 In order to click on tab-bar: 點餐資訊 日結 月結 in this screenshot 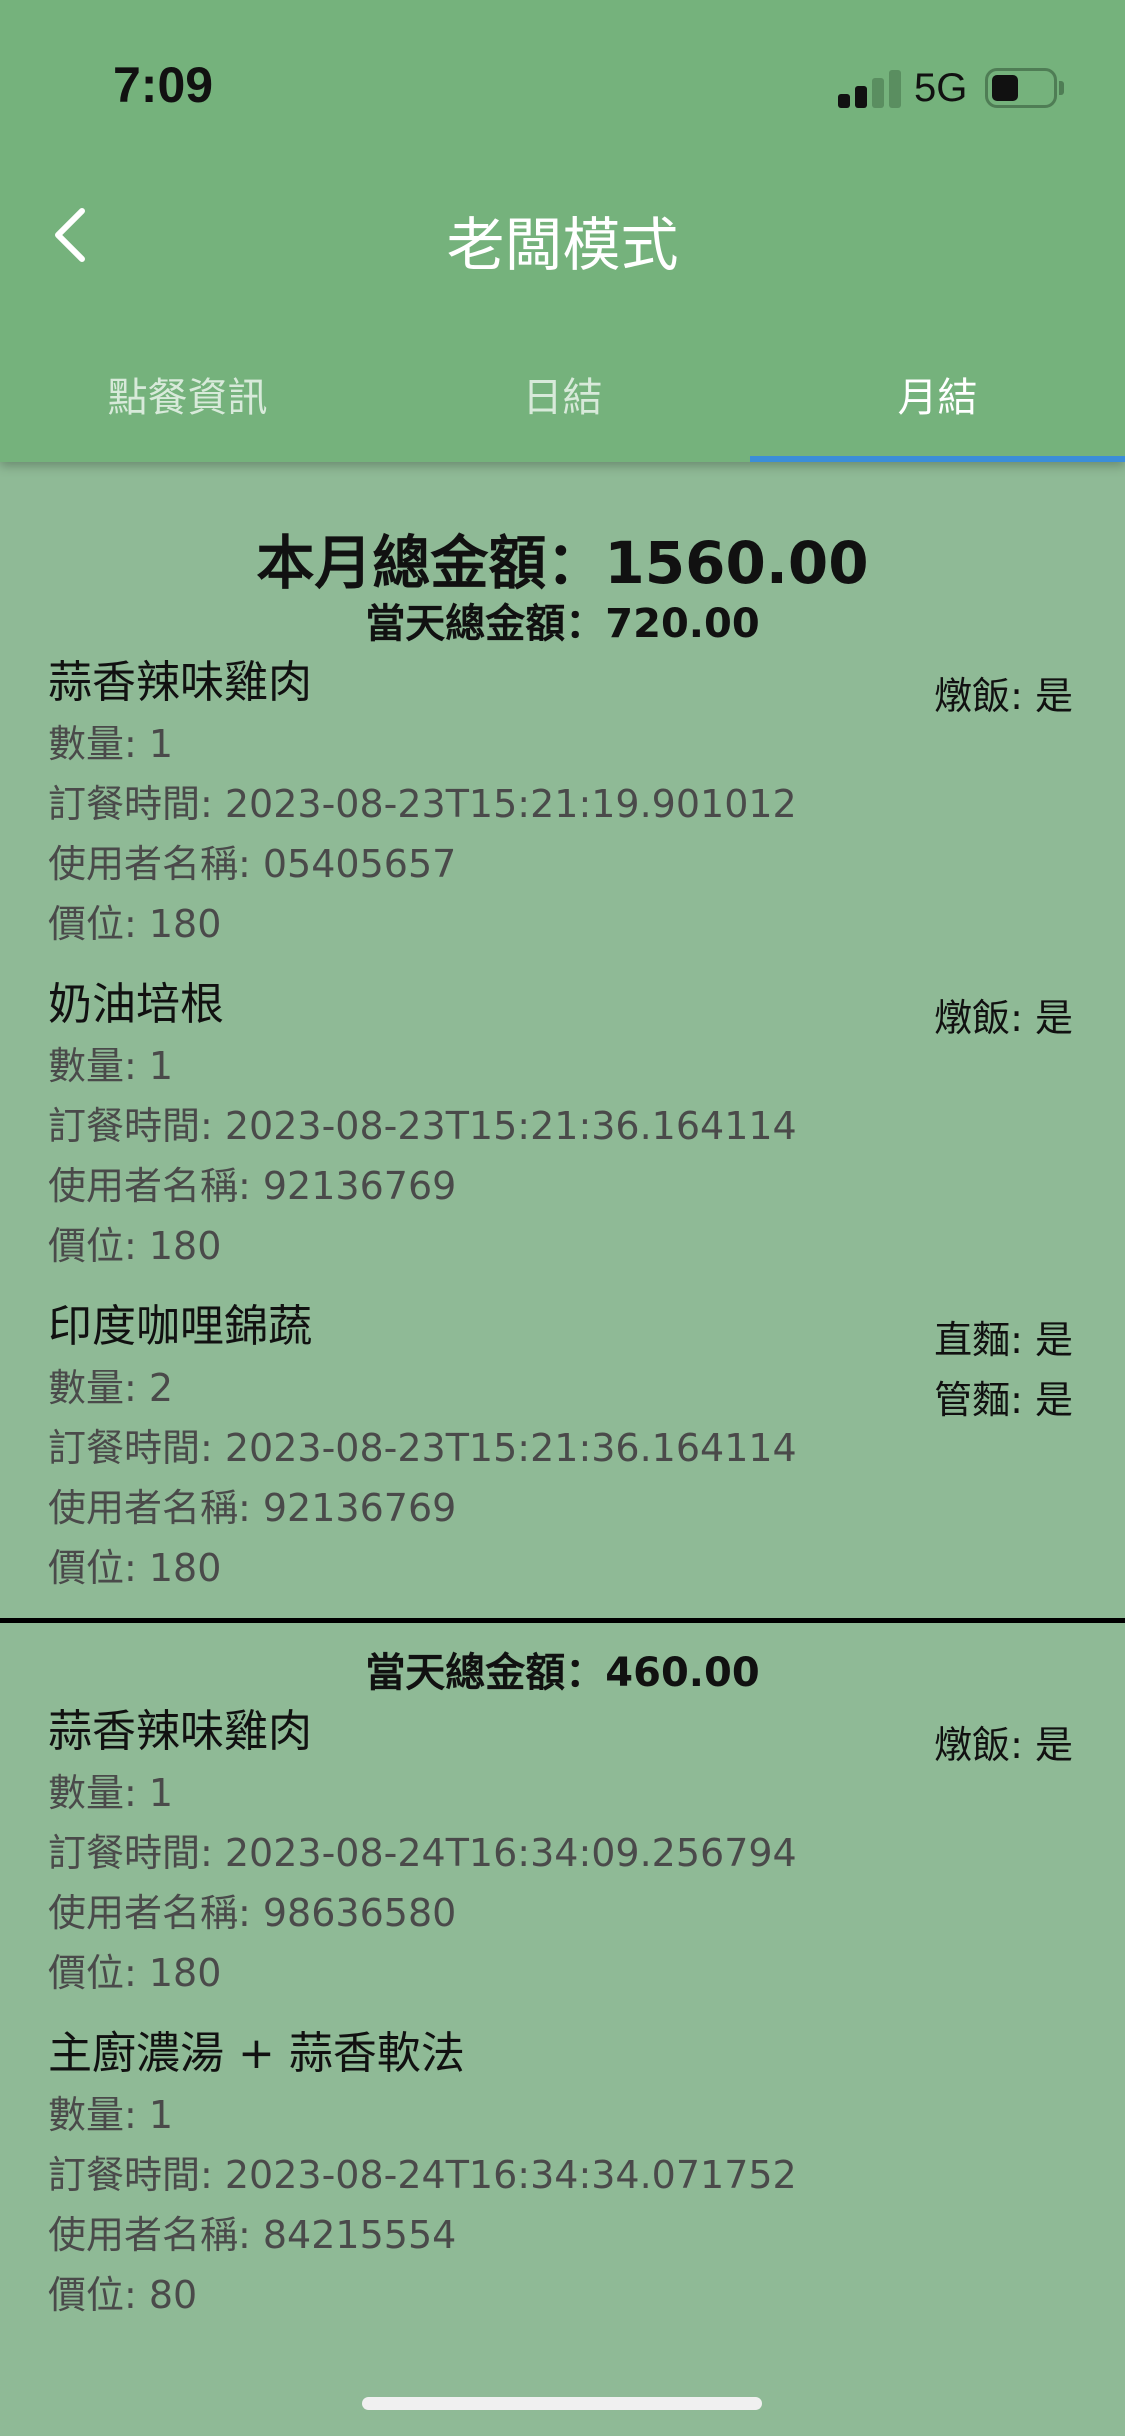, I will do `click(562, 401)`.